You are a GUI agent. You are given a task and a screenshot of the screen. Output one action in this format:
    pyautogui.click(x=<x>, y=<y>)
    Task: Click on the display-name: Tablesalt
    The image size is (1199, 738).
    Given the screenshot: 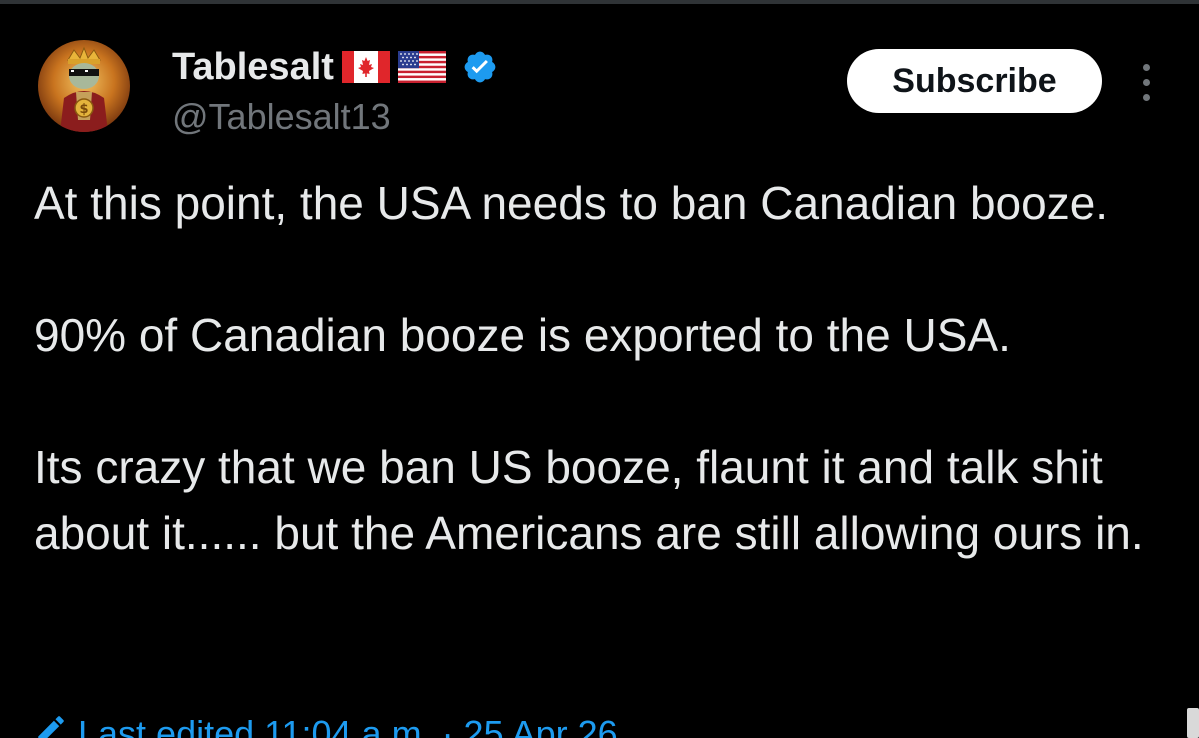 What is the action you would take?
    pyautogui.click(x=253, y=67)
    